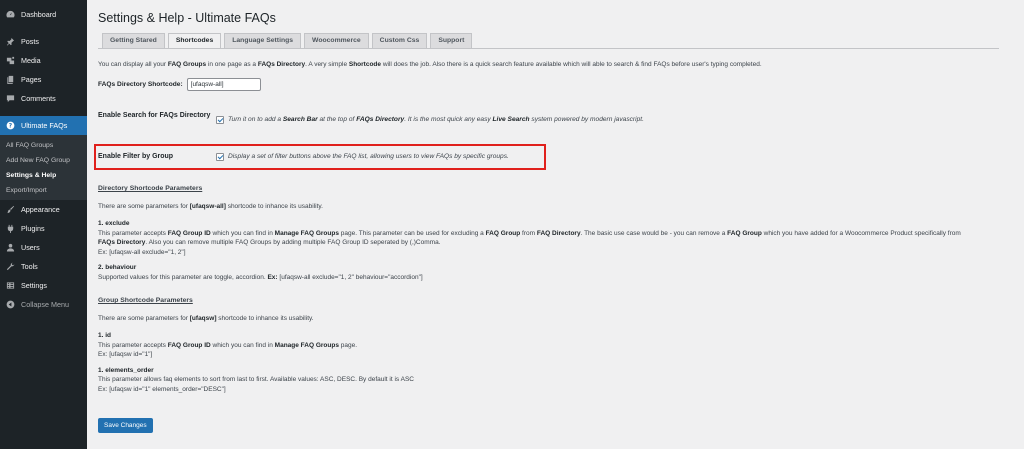 This screenshot has height=449, width=1024. I want to click on tab-custom-css: Custom Css, so click(399, 40).